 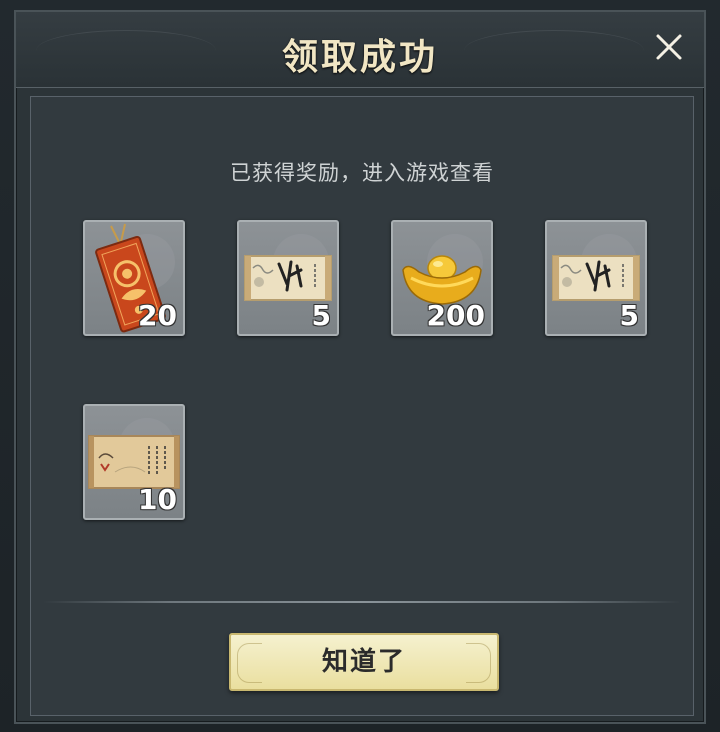 I want to click on reward-slot-1: 20, so click(x=134, y=278).